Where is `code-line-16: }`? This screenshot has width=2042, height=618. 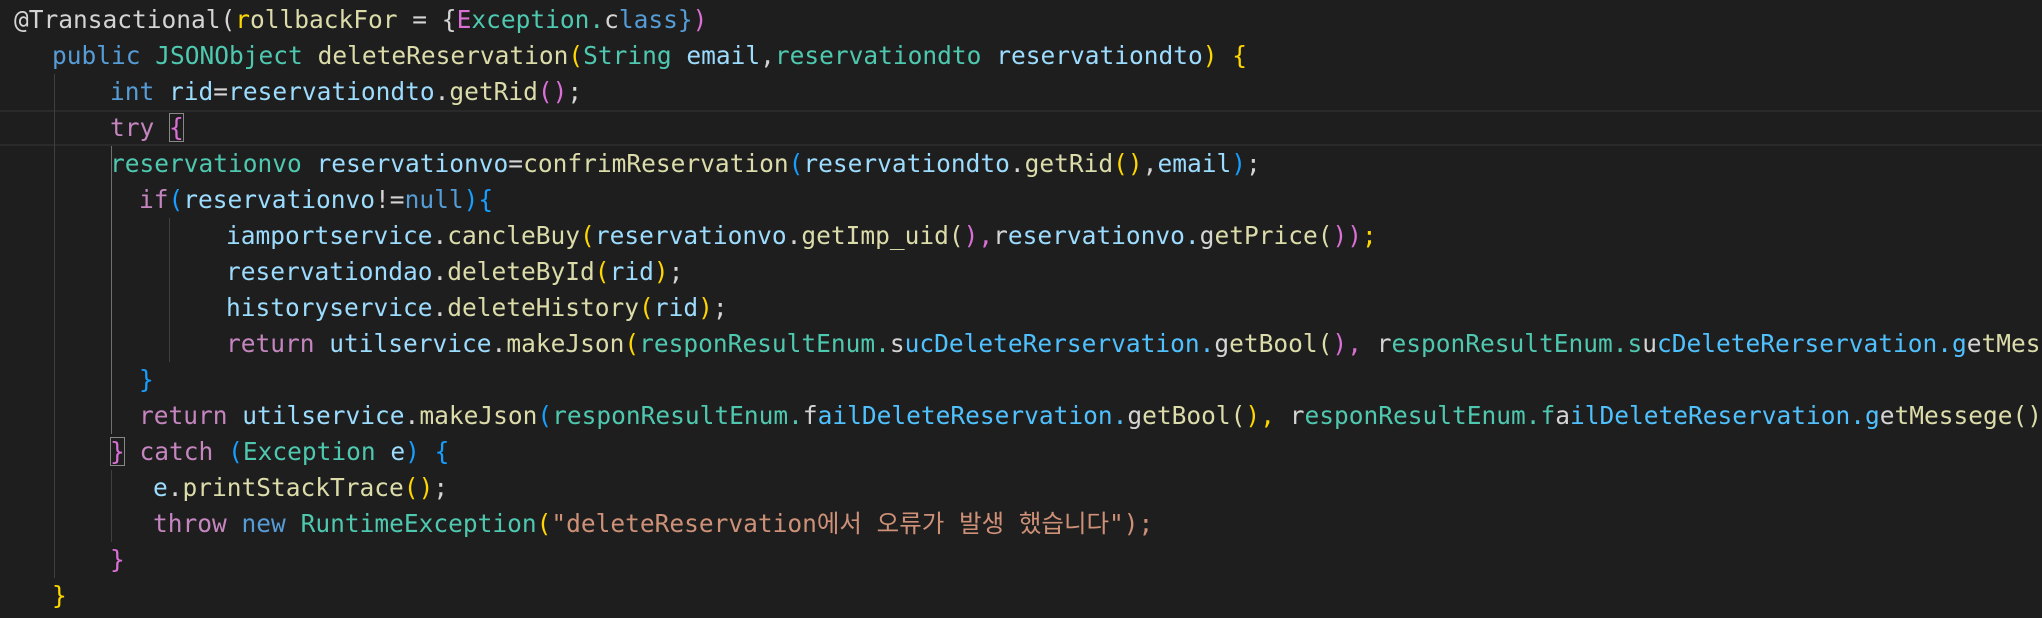 code-line-16: } is located at coordinates (62, 560).